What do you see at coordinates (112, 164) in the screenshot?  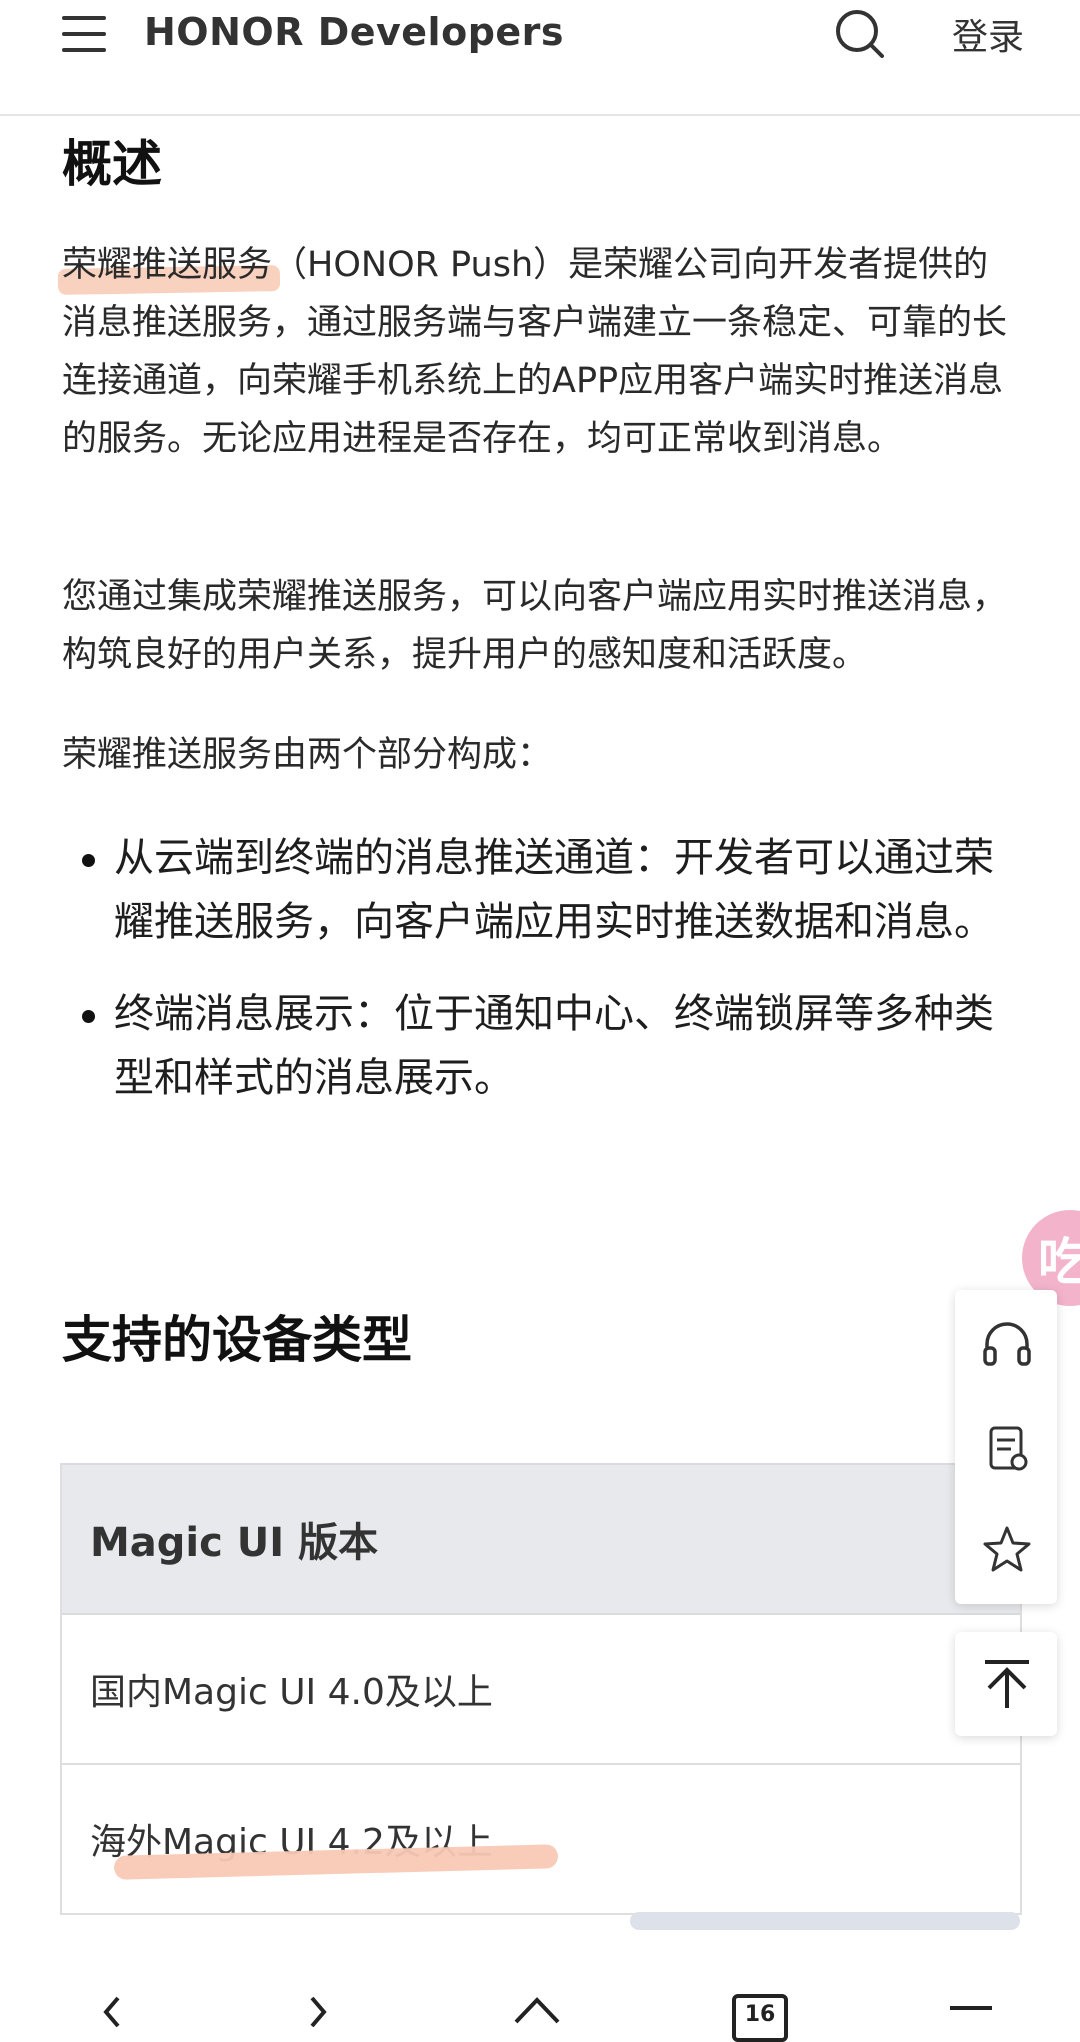 I see `overview-heading: 概述` at bounding box center [112, 164].